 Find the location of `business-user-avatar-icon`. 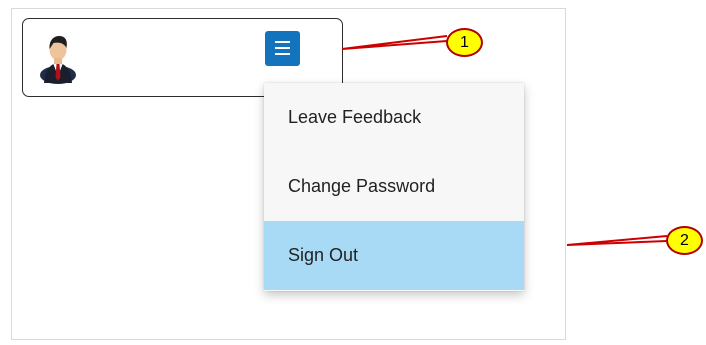

business-user-avatar-icon is located at coordinates (58, 60).